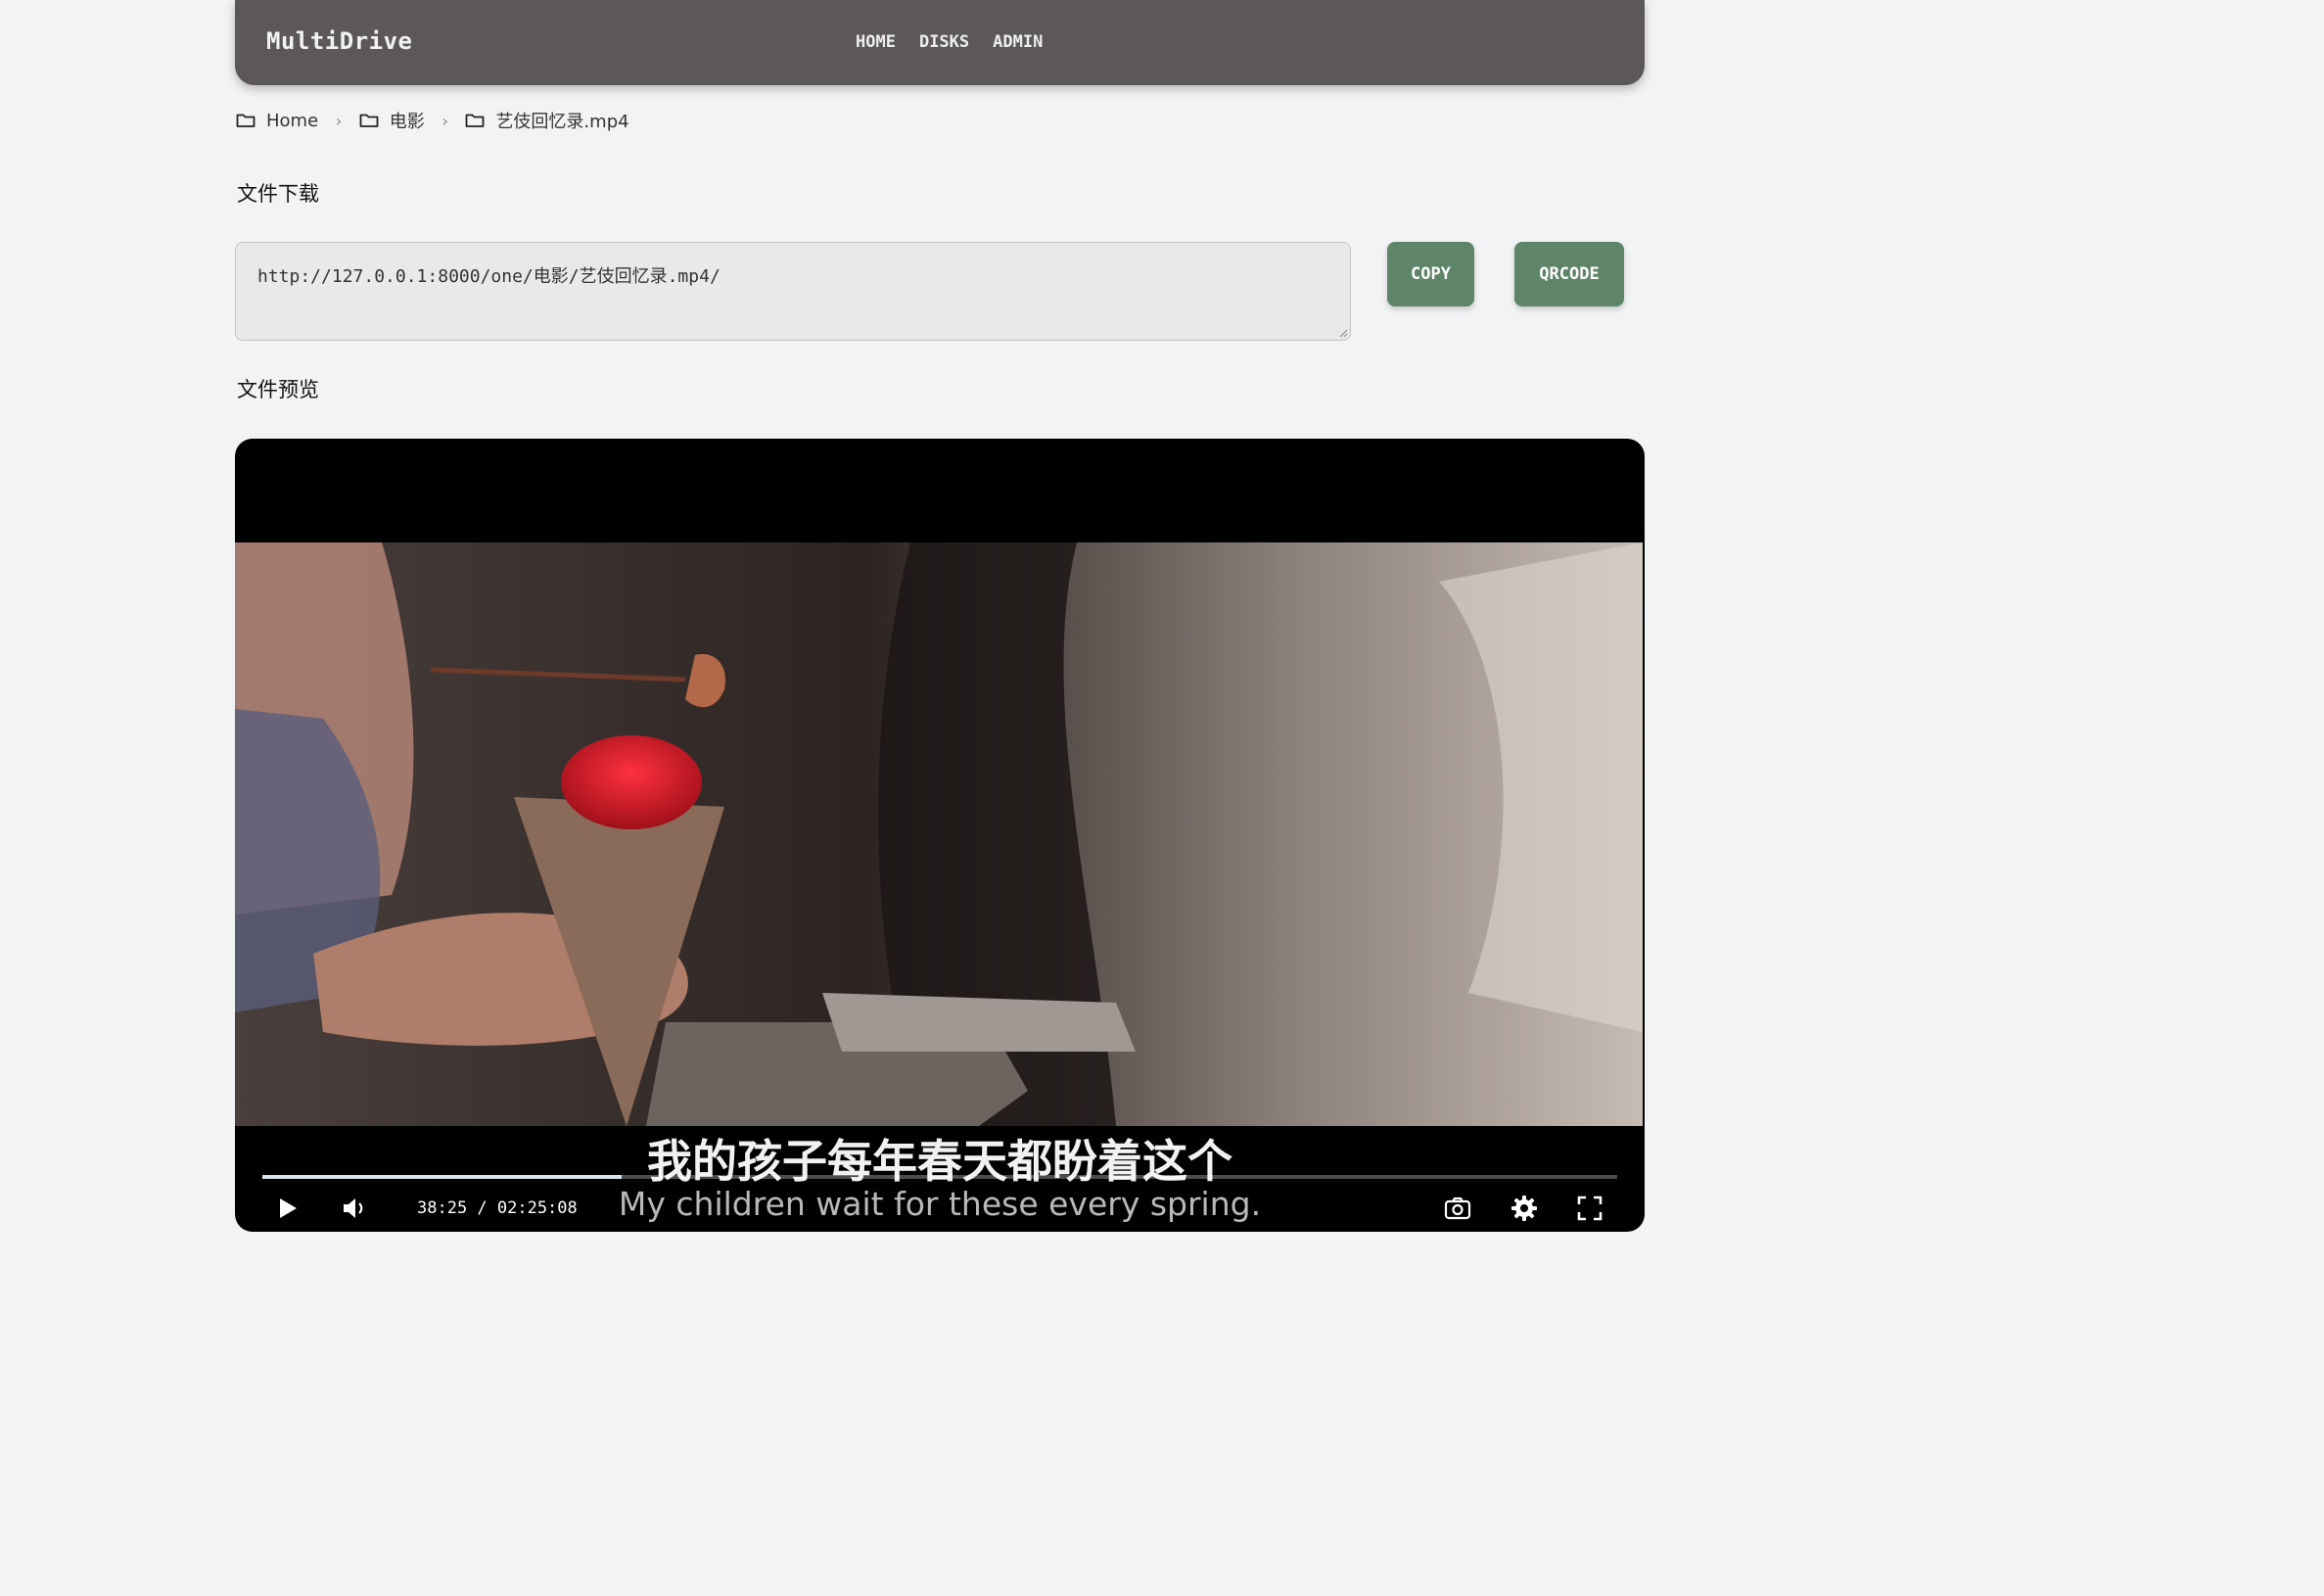 The height and width of the screenshot is (1596, 2324). I want to click on breadcrumb: Home › 电影 › 艺伎回忆录.mp4, so click(432, 120).